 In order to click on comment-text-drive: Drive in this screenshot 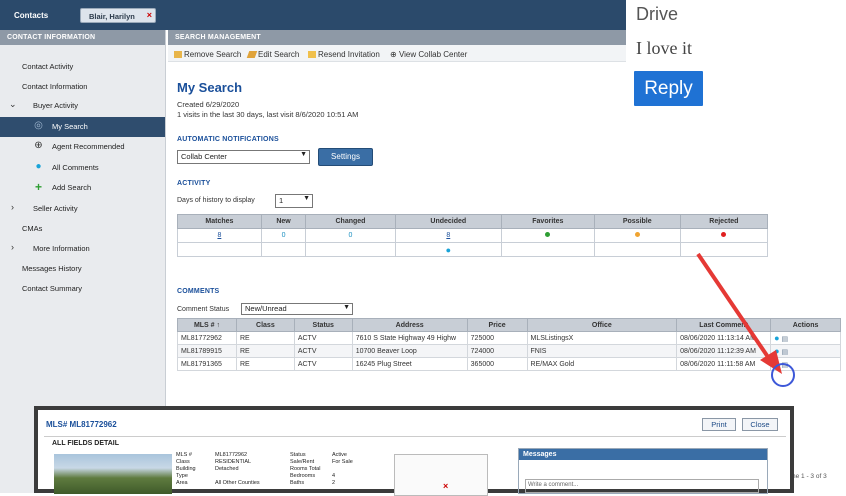, I will do `click(657, 14)`.